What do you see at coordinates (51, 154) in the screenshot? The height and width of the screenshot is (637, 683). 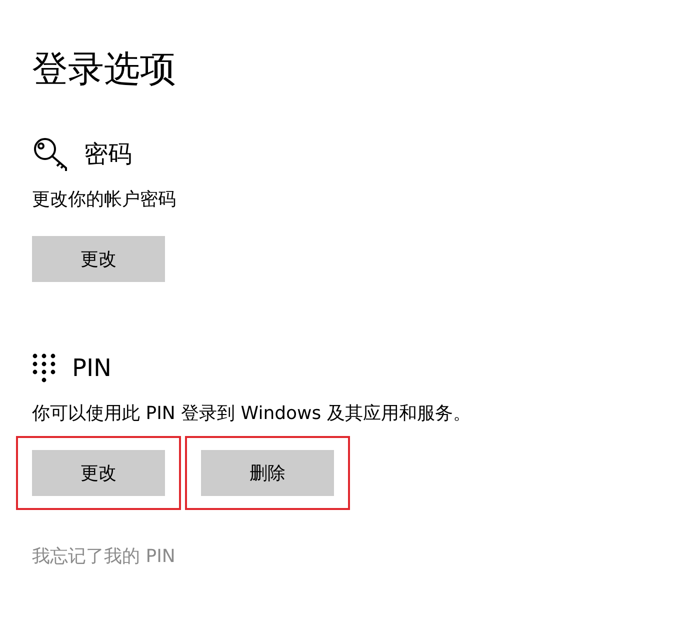 I see `key-icon` at bounding box center [51, 154].